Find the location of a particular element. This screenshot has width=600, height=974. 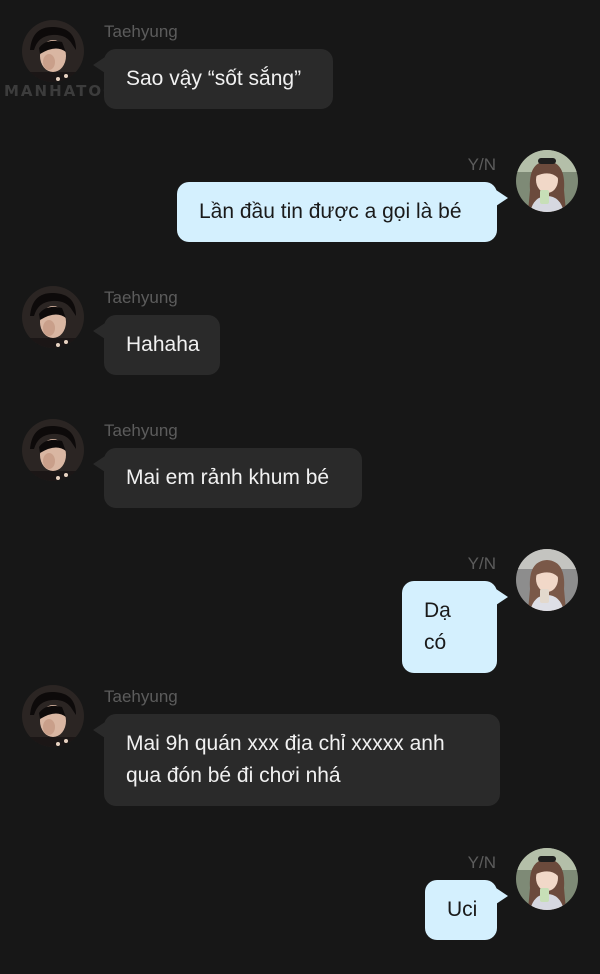

incoming-message-bubble: Sao vậy “sốt sắng” is located at coordinates (213, 79).